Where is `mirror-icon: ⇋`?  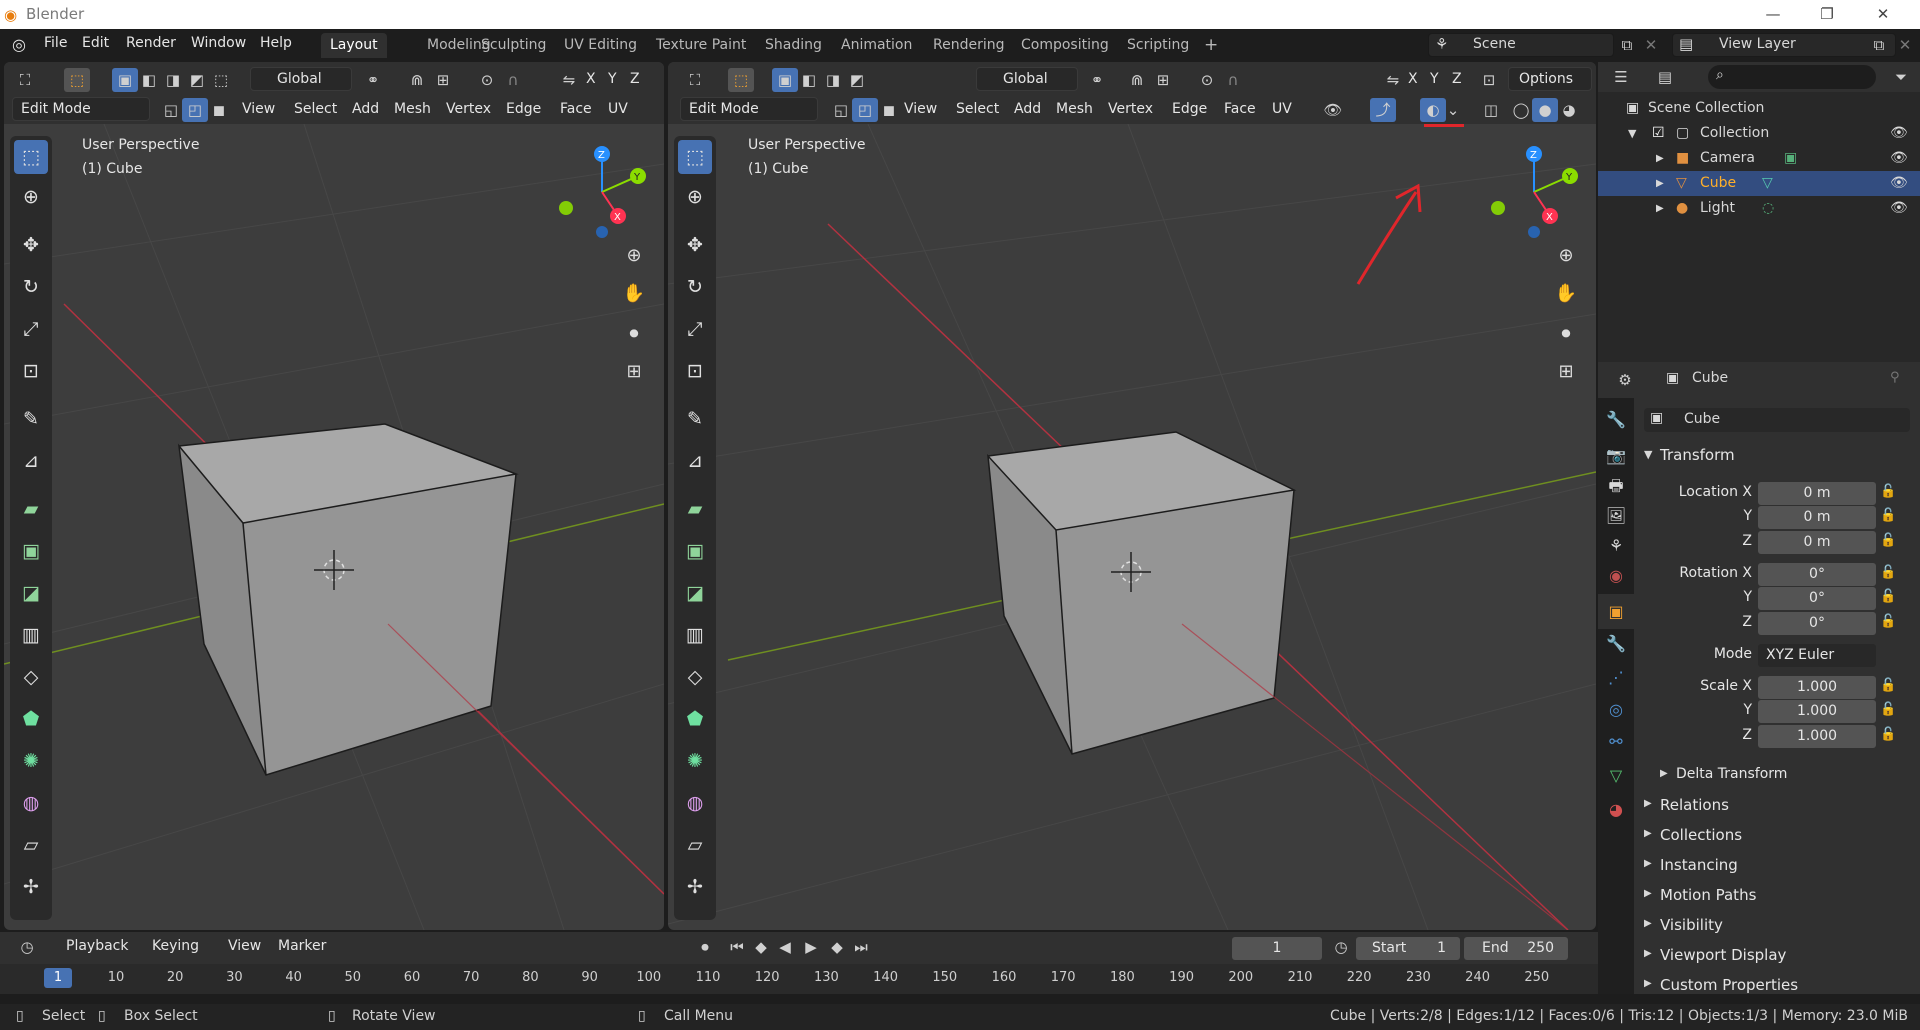
mirror-icon: ⇋ is located at coordinates (569, 80).